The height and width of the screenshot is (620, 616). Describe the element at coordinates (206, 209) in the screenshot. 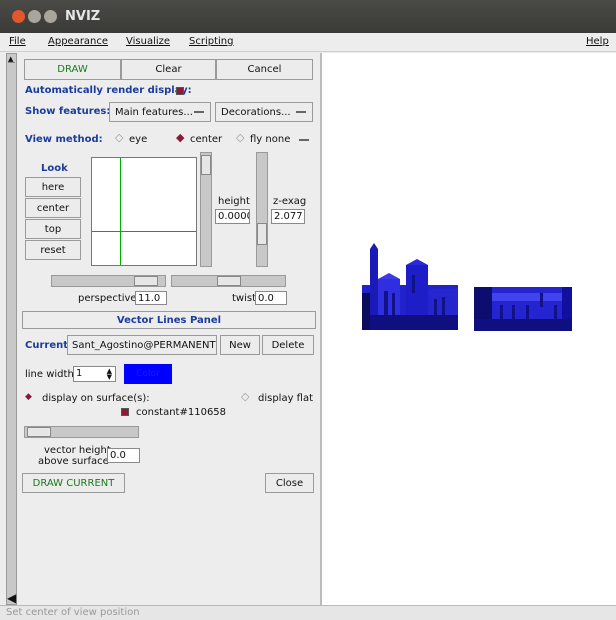

I see `height-slider` at that location.